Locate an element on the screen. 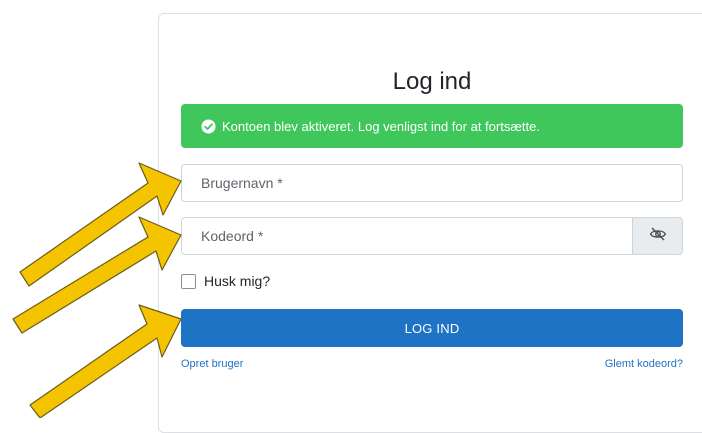 The width and height of the screenshot is (702, 433). create-account-link: Opret bruger is located at coordinates (212, 364).